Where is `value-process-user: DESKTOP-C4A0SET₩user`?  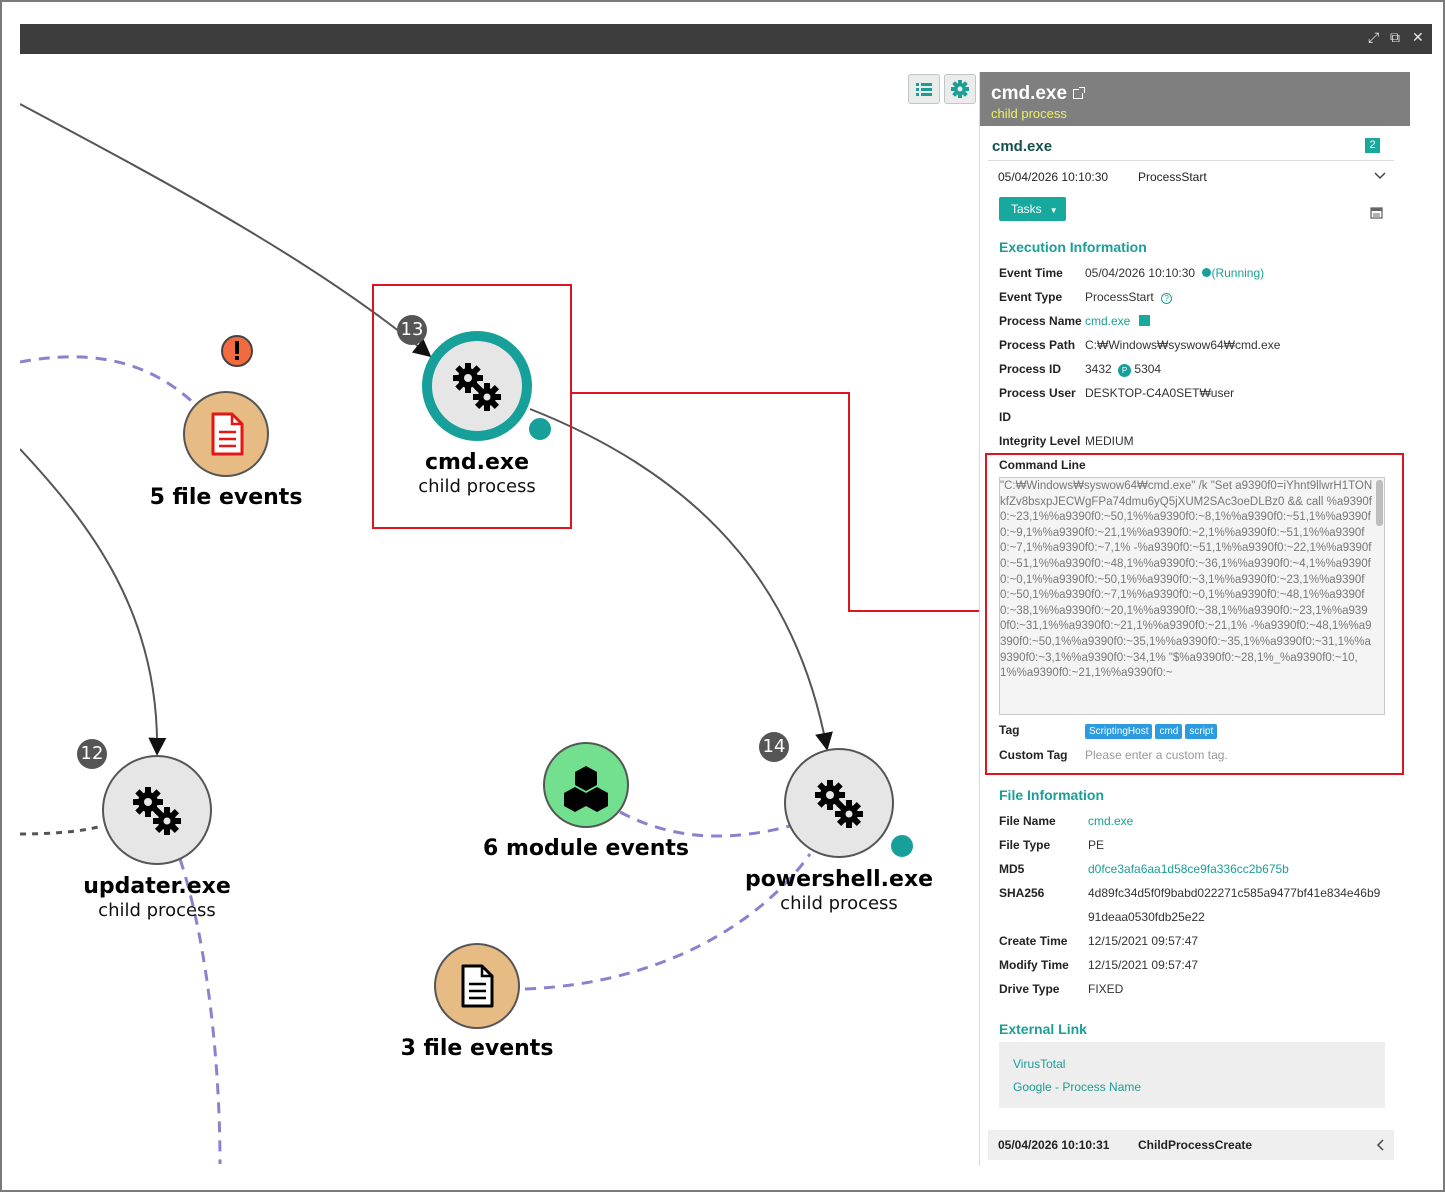
value-process-user: DESKTOP-C4A0SET₩user is located at coordinates (1160, 393).